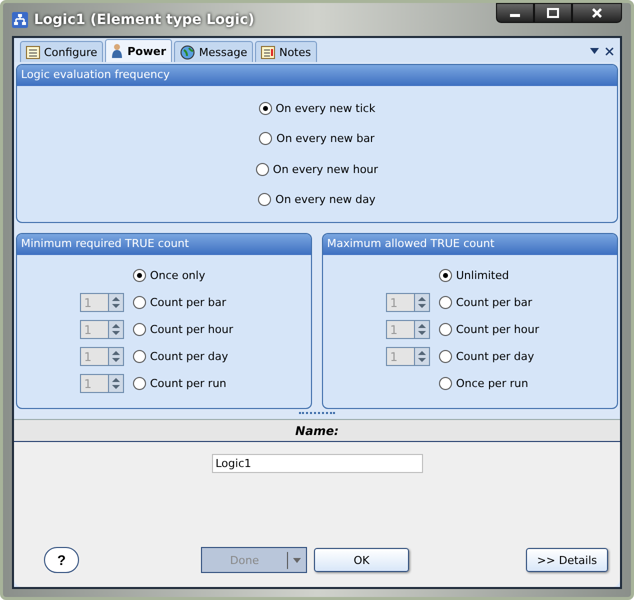  What do you see at coordinates (317, 108) in the screenshot?
I see `radio-option: On every new tick` at bounding box center [317, 108].